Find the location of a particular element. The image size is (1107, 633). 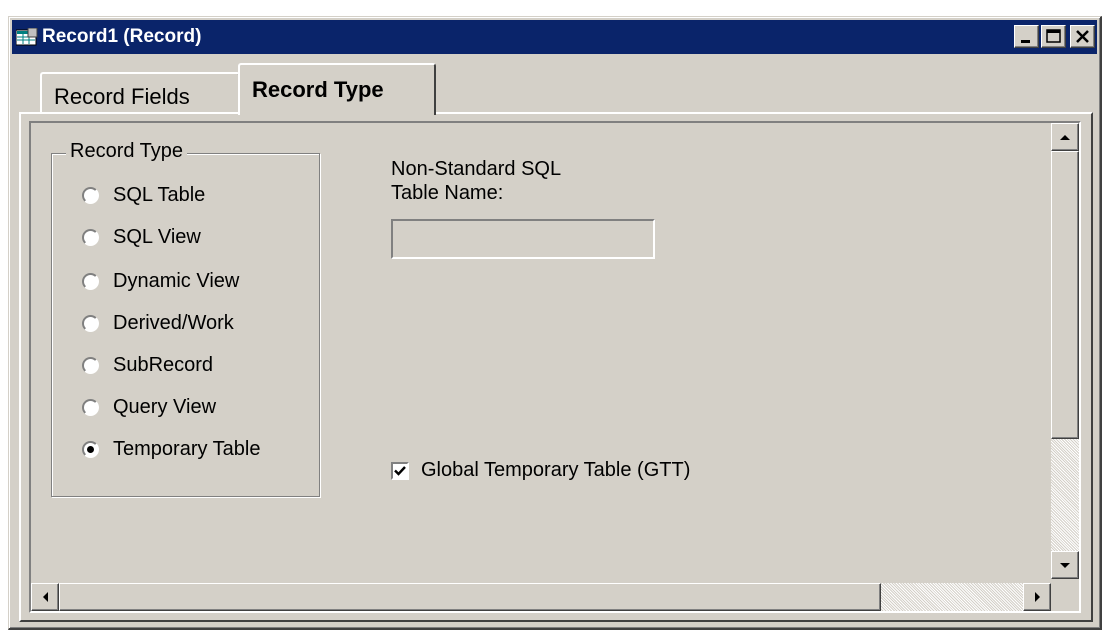

radio-label: SQL View is located at coordinates (157, 237).